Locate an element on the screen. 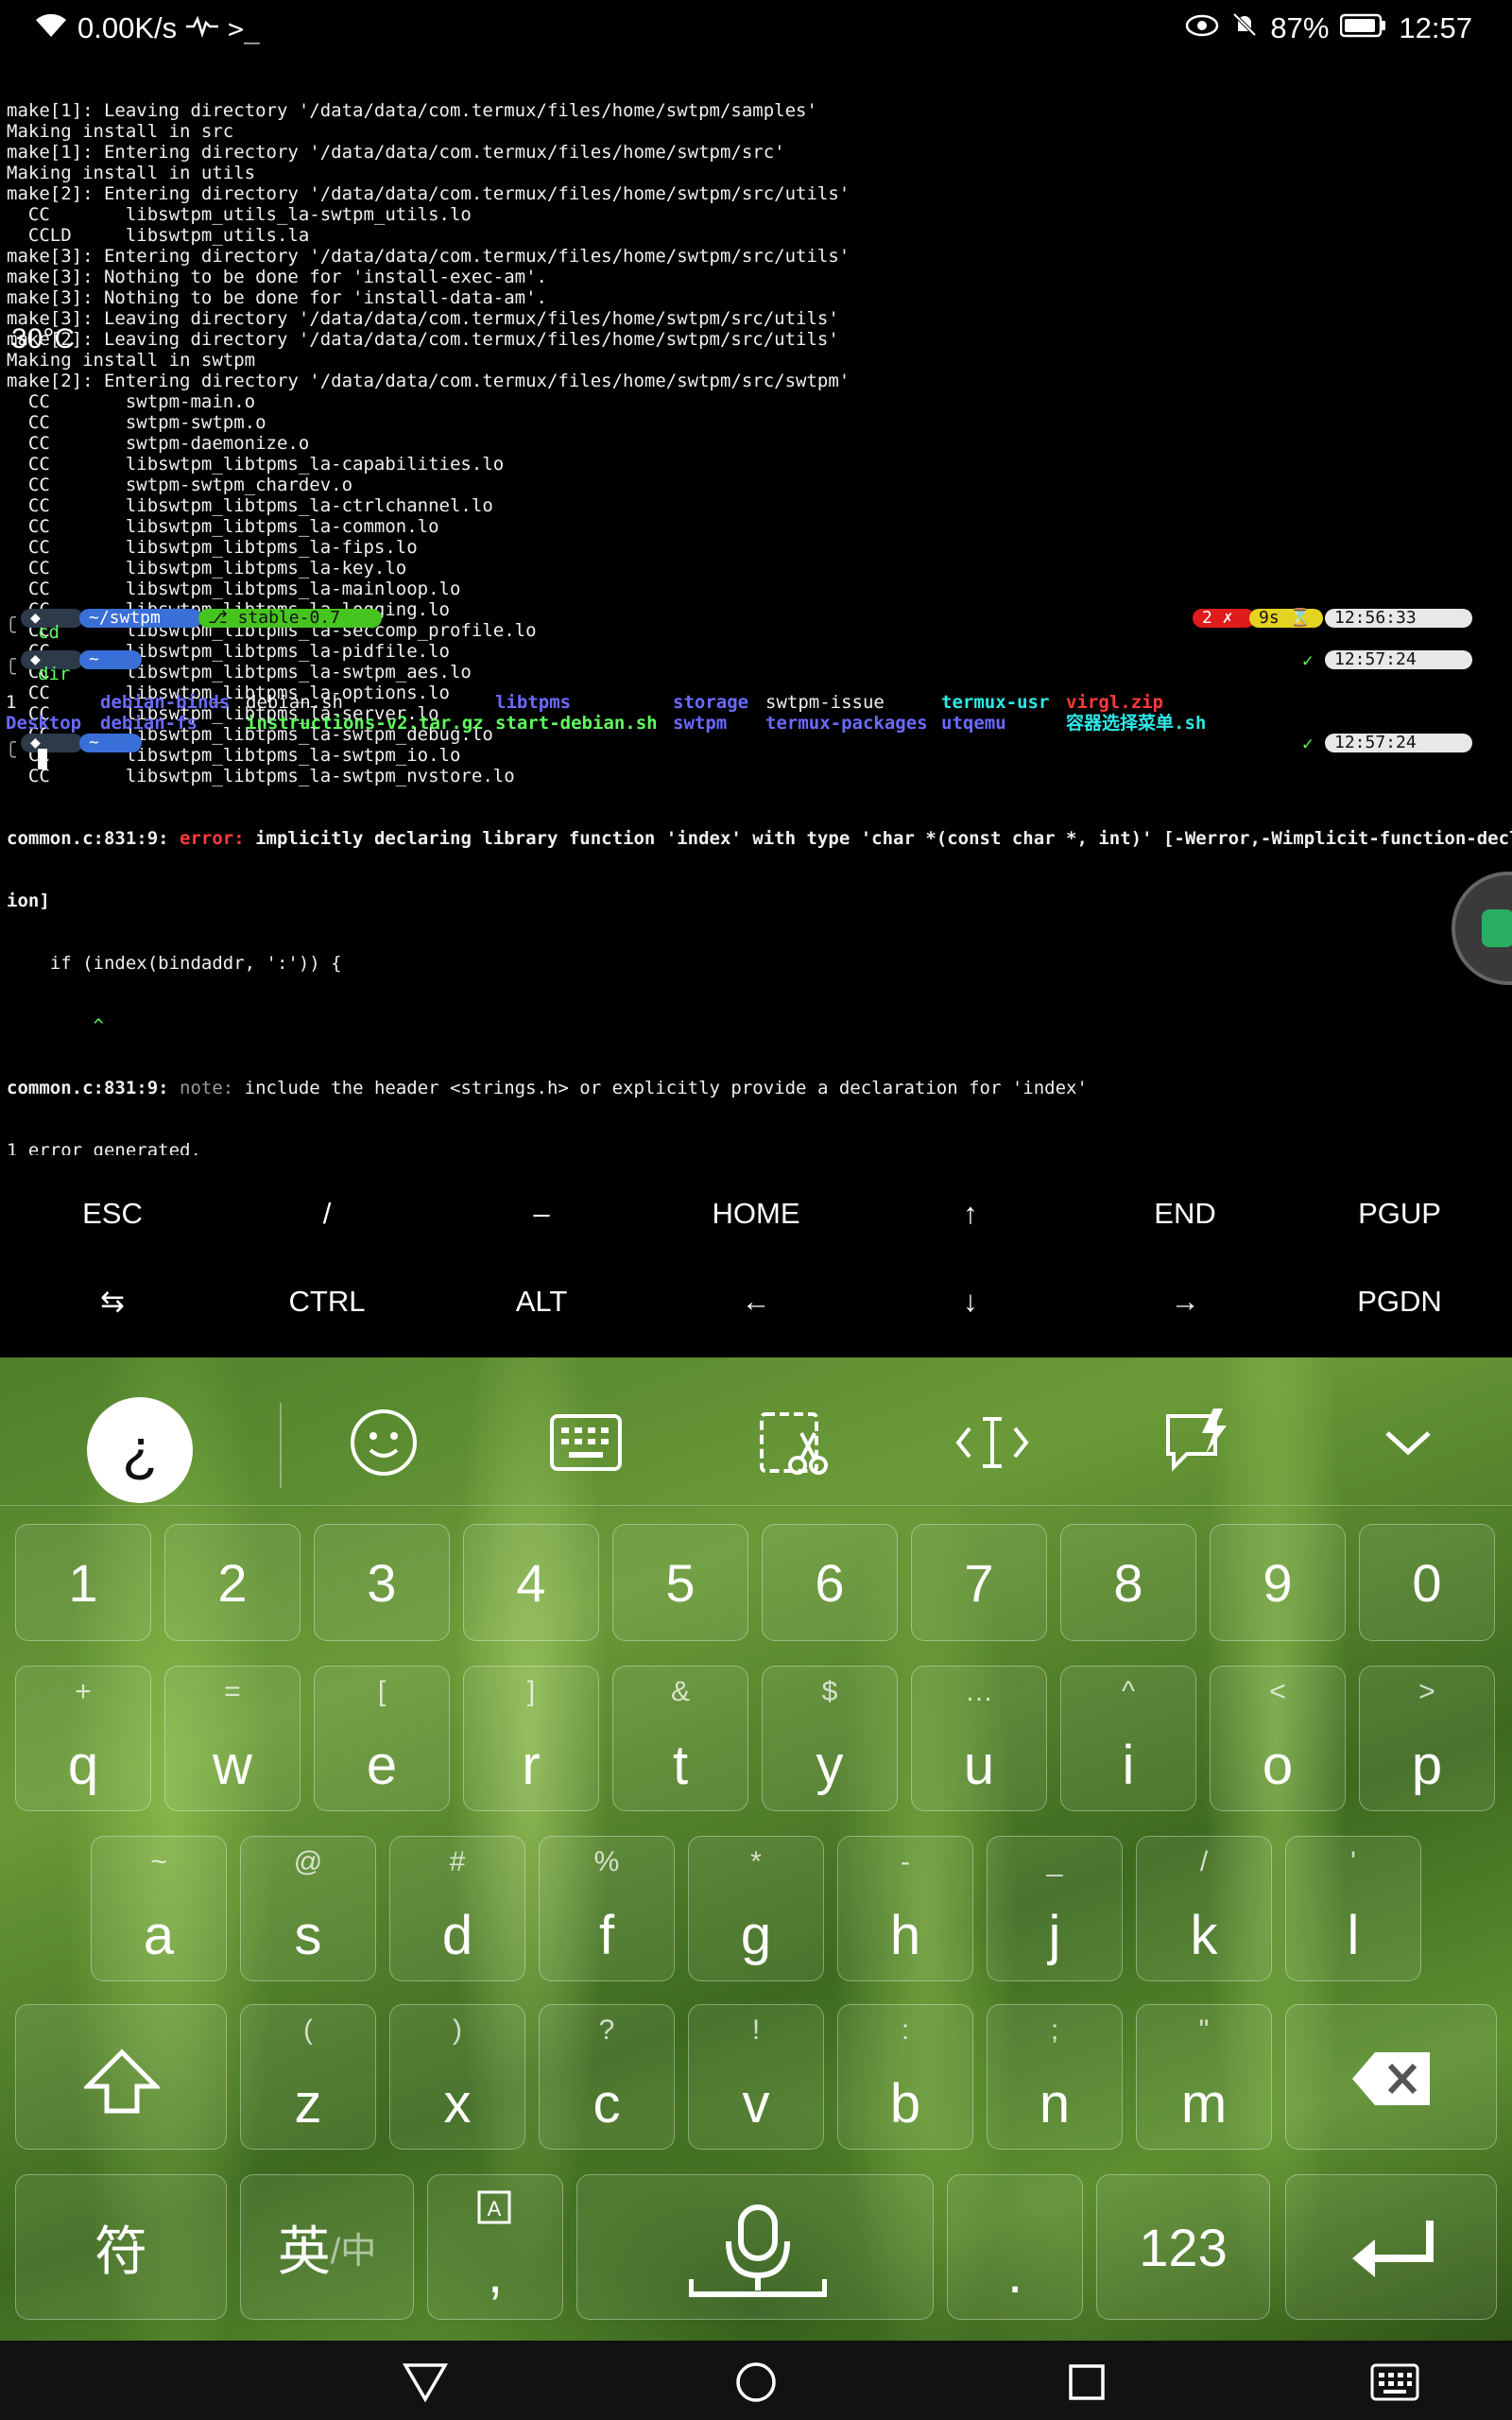 This screenshot has width=1512, height=2420. key-hint: @ is located at coordinates (308, 1861).